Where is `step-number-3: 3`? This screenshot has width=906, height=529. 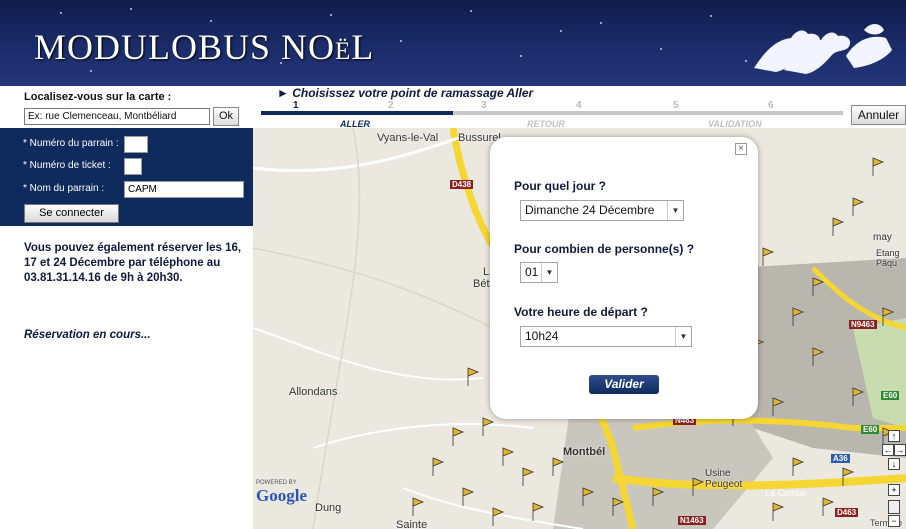 step-number-3: 3 is located at coordinates (484, 105).